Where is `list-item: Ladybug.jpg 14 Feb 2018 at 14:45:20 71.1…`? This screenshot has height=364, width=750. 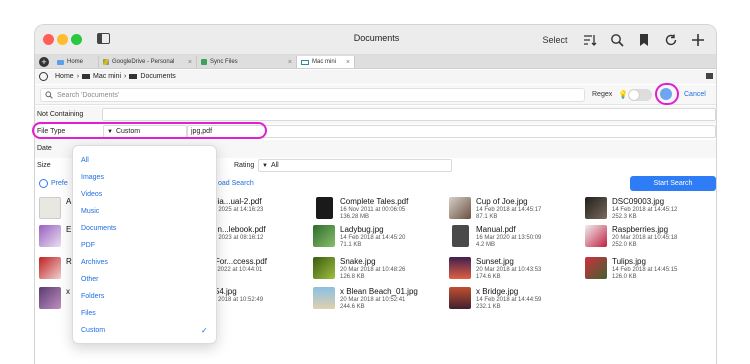
list-item: Ladybug.jpg 14 Feb 2018 at 14:45:20 71.1… is located at coordinates (383, 239).